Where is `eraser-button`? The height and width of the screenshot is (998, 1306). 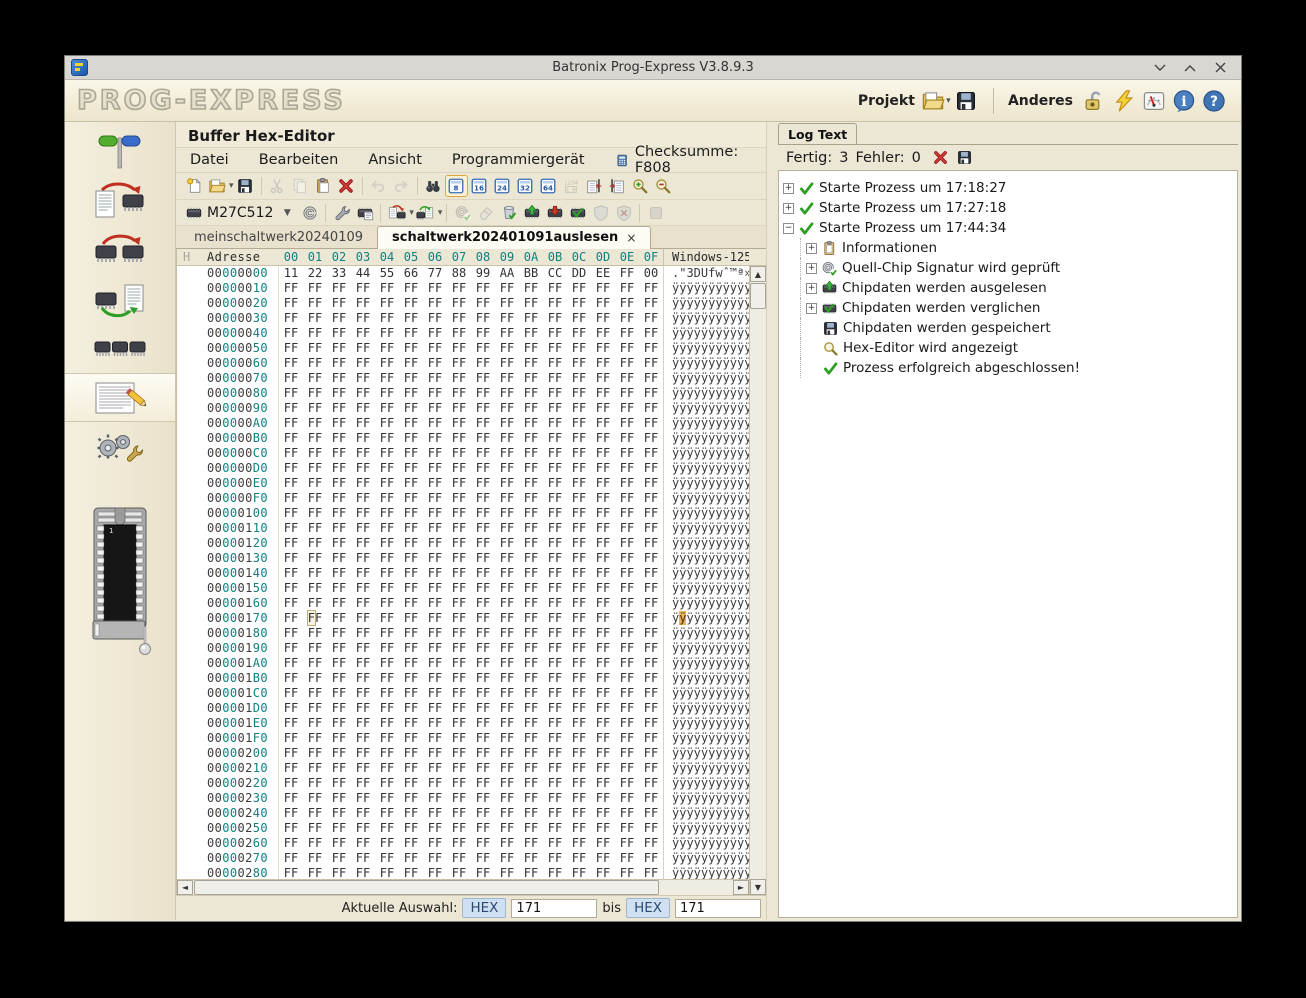
eraser-button is located at coordinates (485, 213).